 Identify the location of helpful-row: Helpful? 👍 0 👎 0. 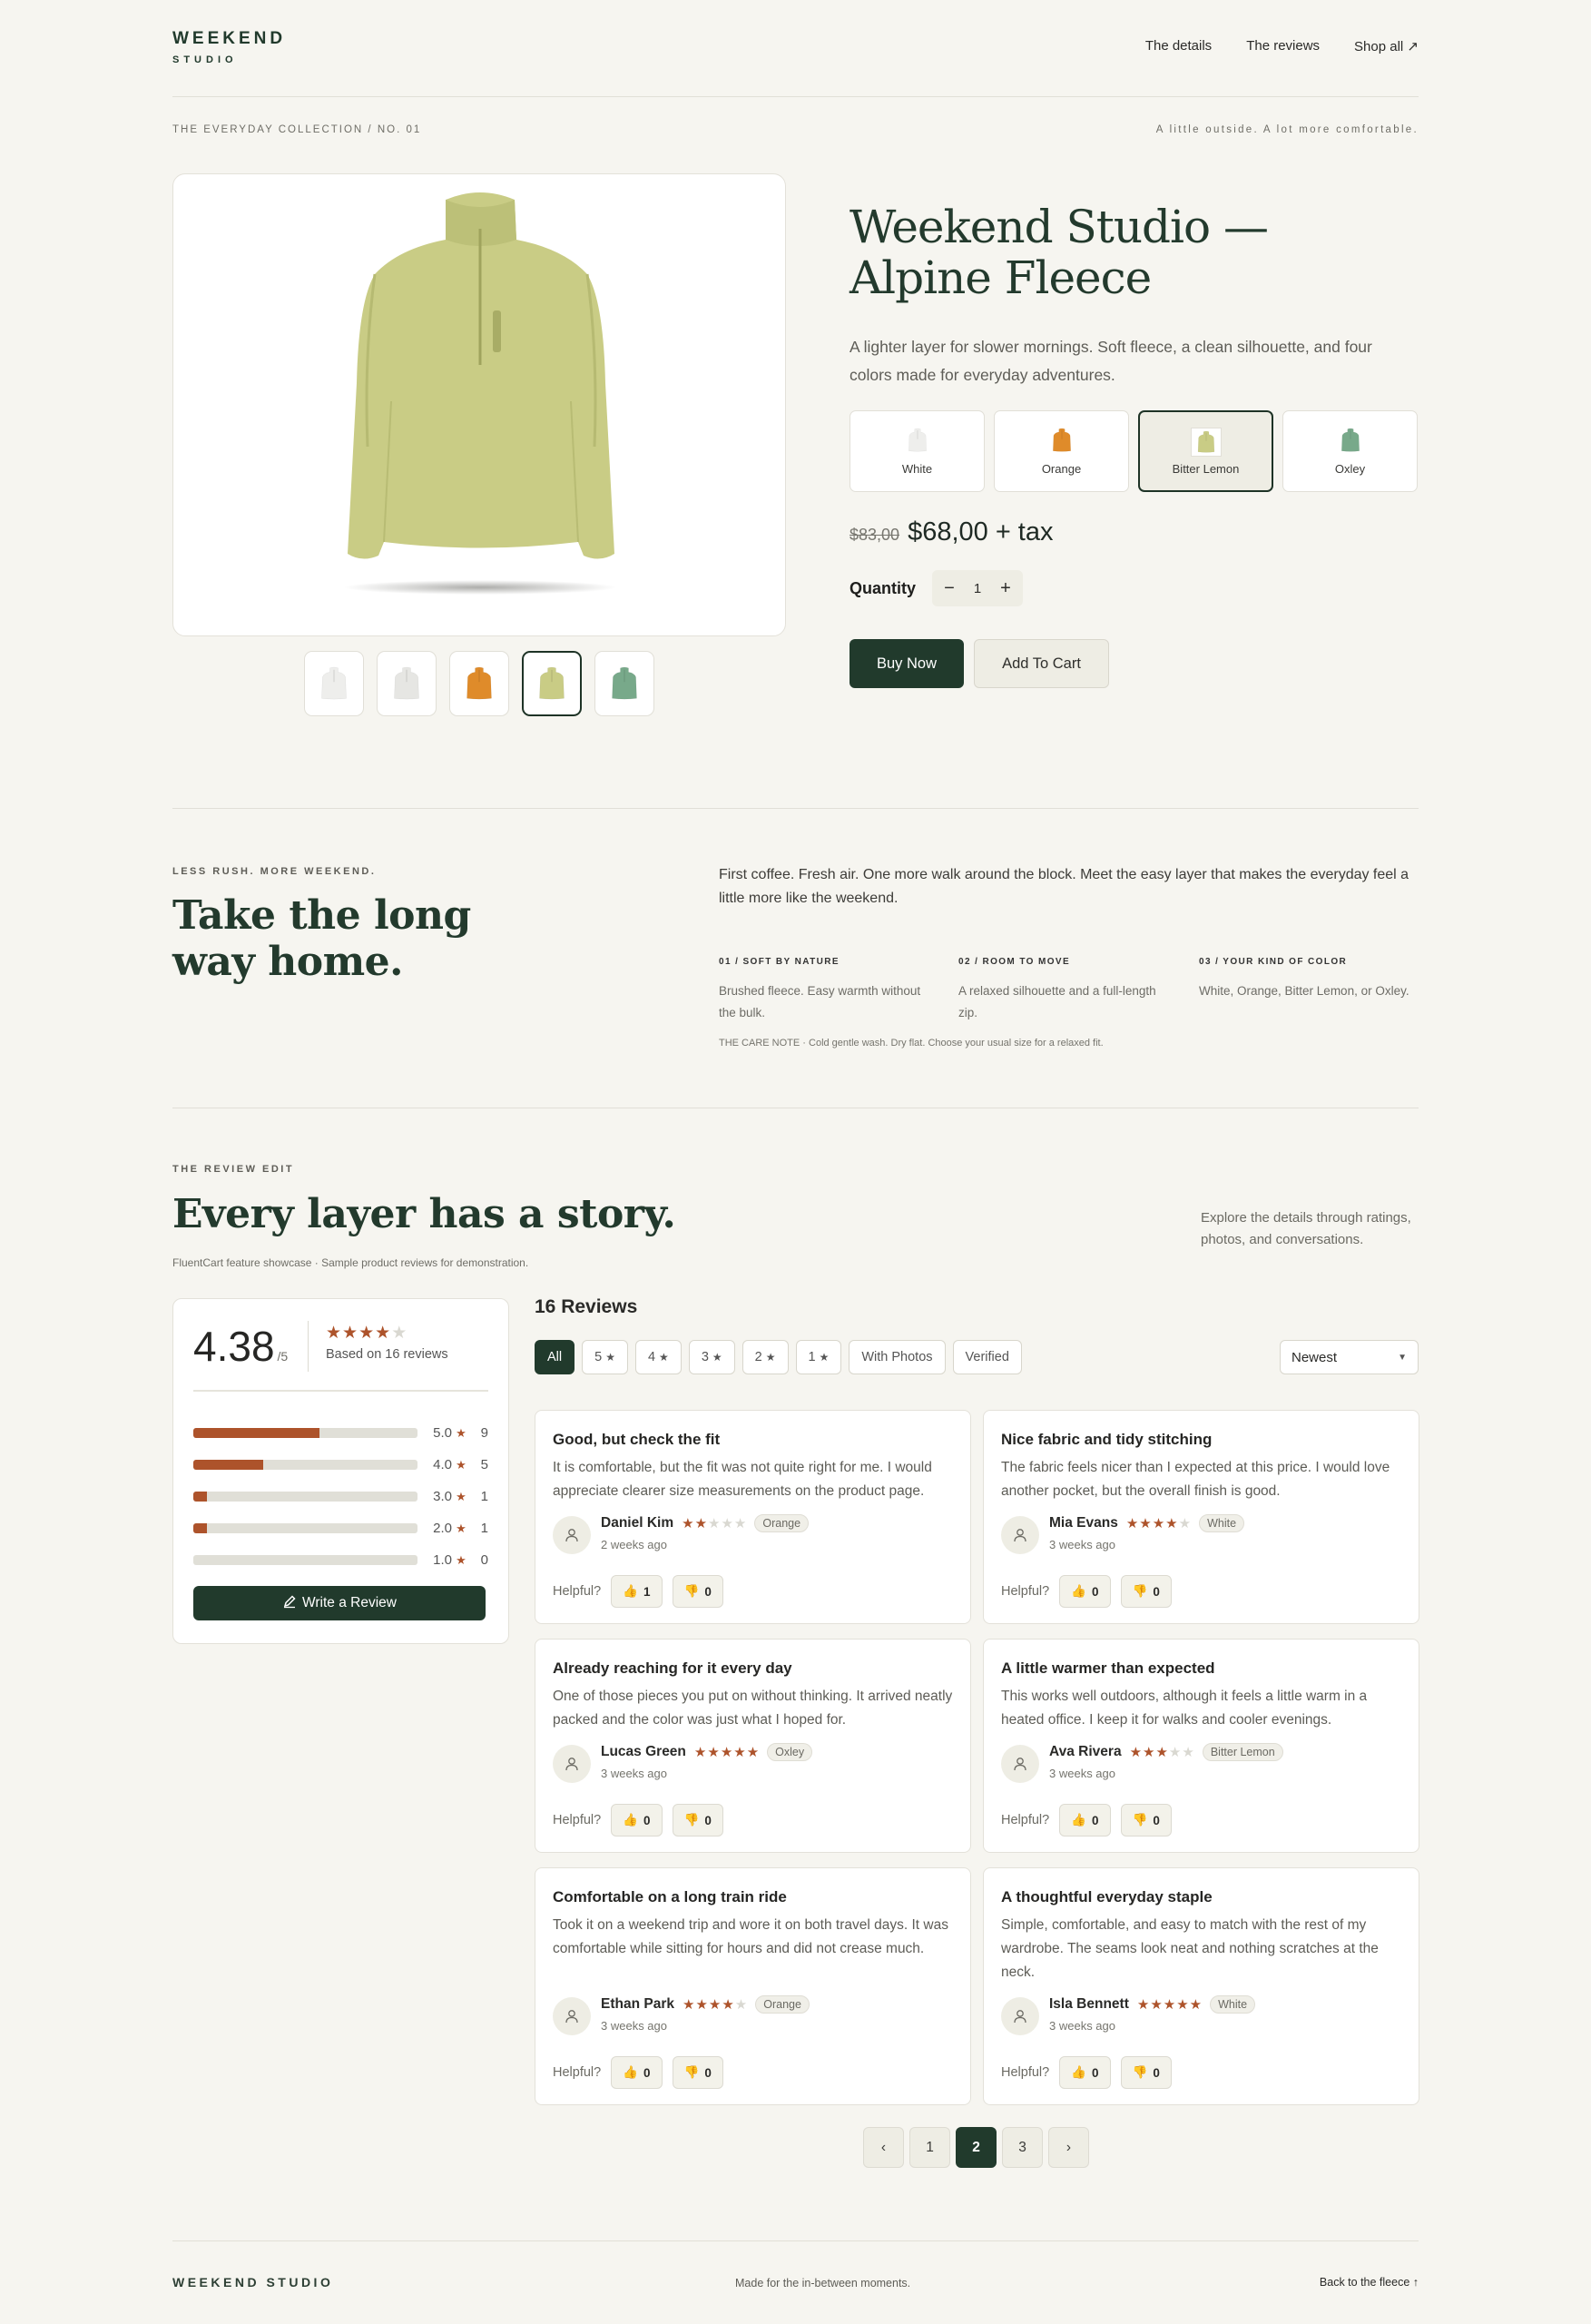
(638, 1820).